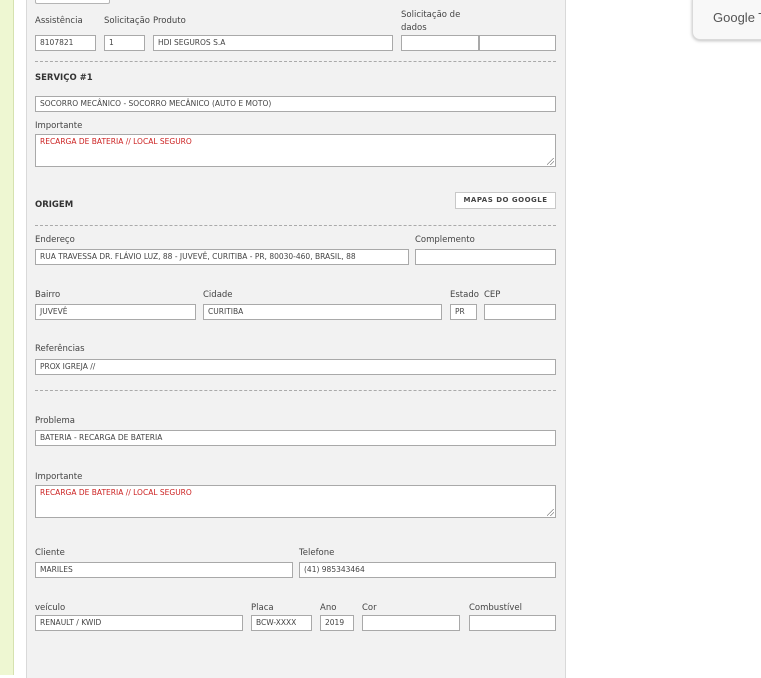  Describe the element at coordinates (273, 43) in the screenshot. I see `produto-field: HDI SEGUROS S.A` at that location.